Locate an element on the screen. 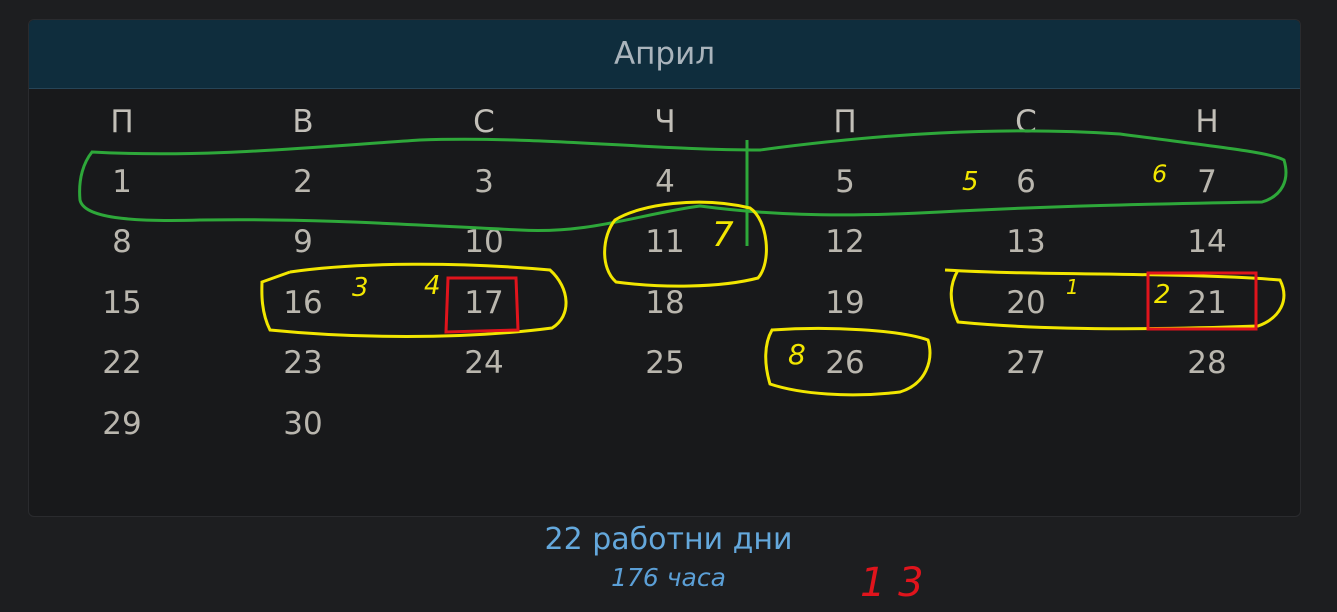 The image size is (1337, 612). calendar-day: 8 is located at coordinates (122, 242).